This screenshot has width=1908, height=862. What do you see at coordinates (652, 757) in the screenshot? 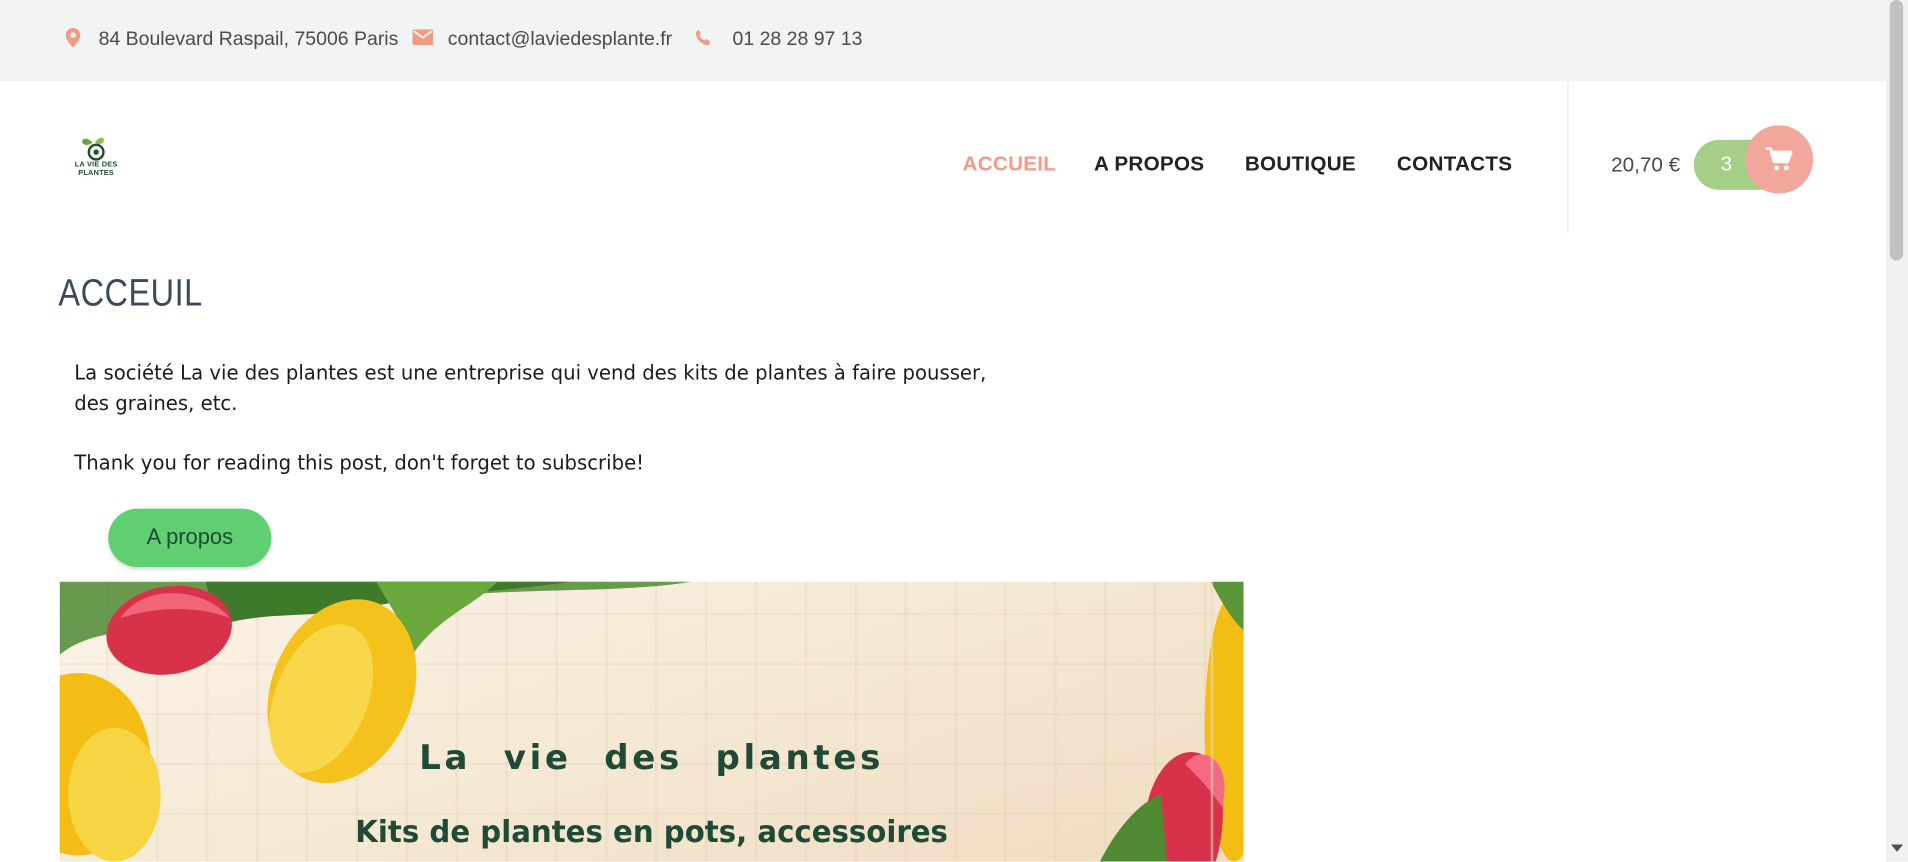
I see `hero-title: La vie des plantes` at bounding box center [652, 757].